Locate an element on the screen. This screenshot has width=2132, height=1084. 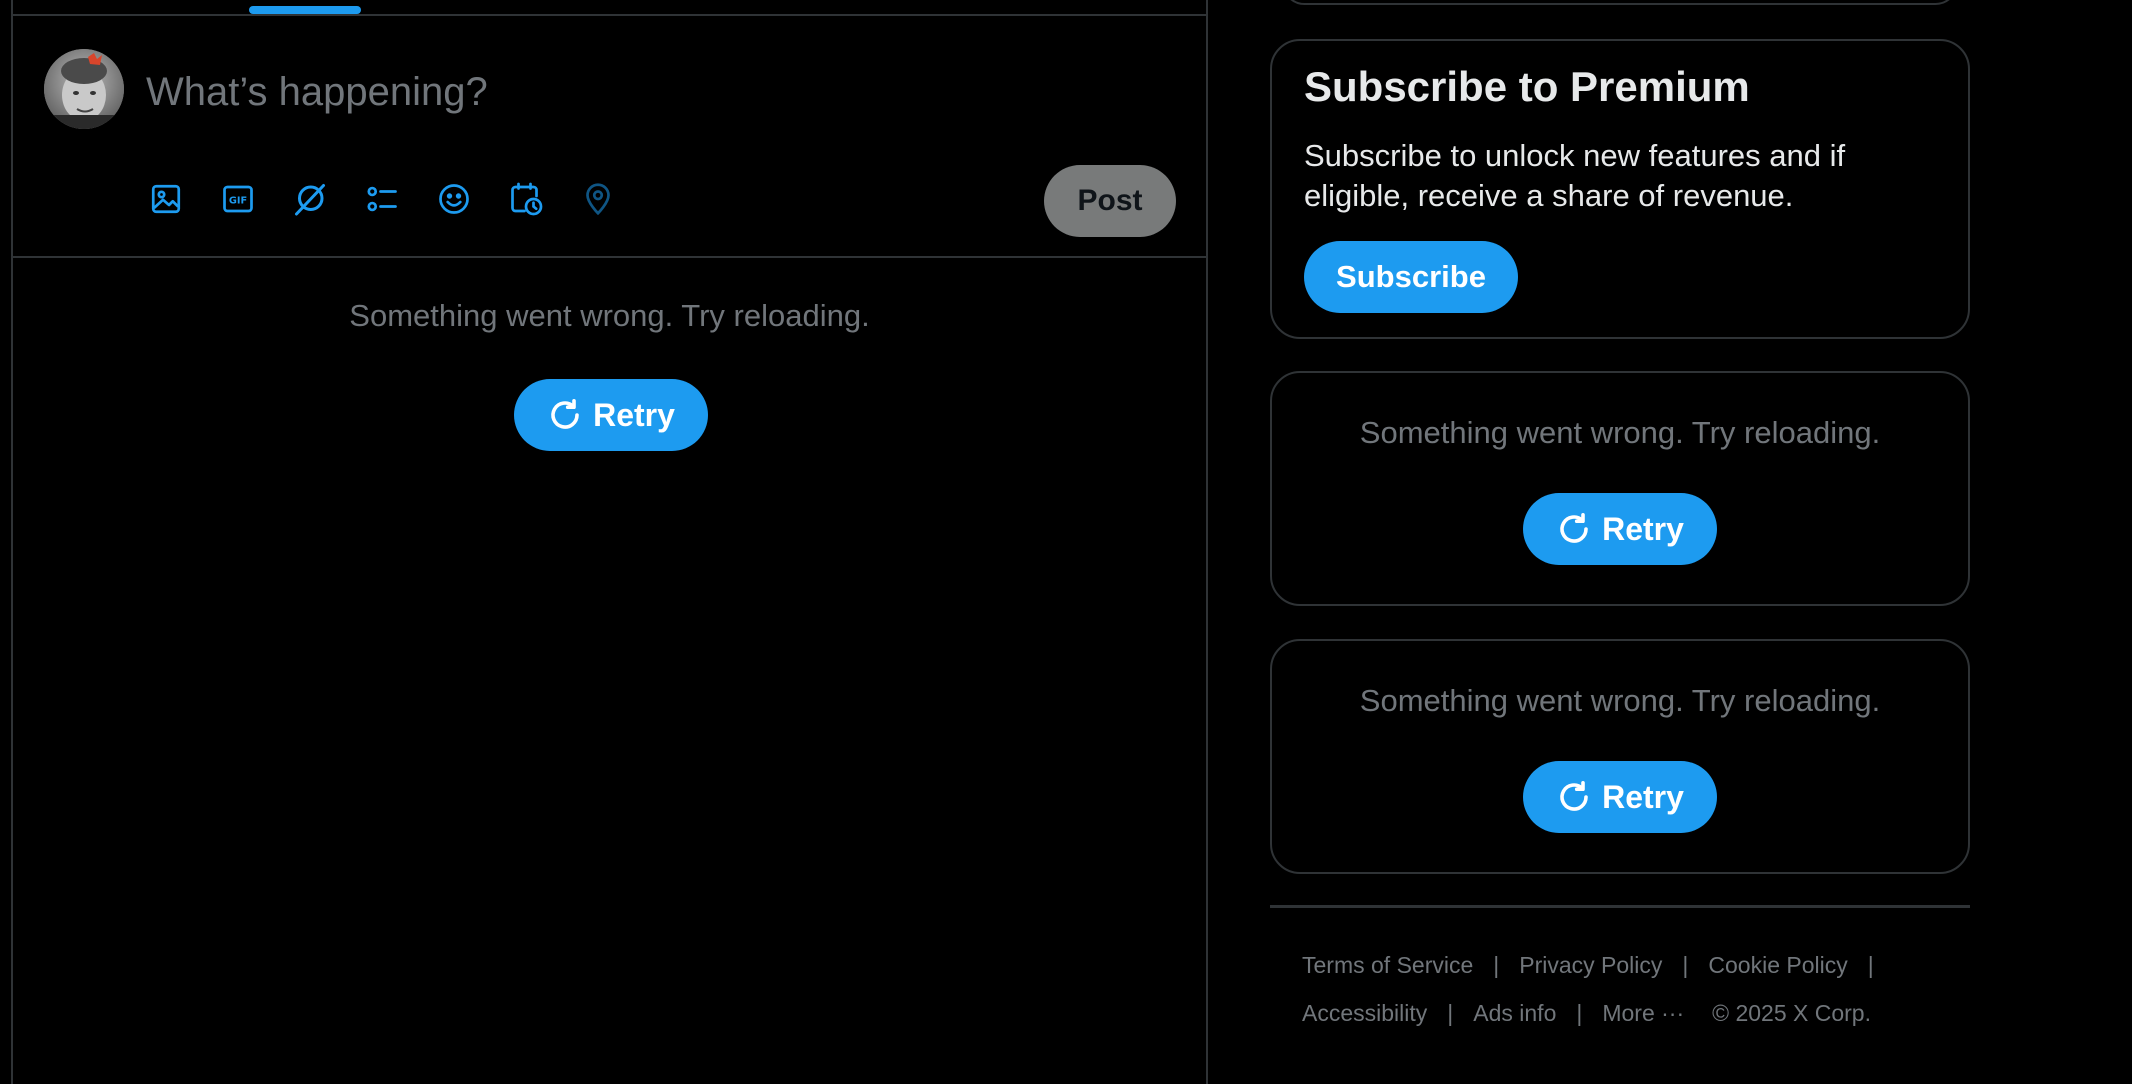
poll-icon is located at coordinates (382, 199).